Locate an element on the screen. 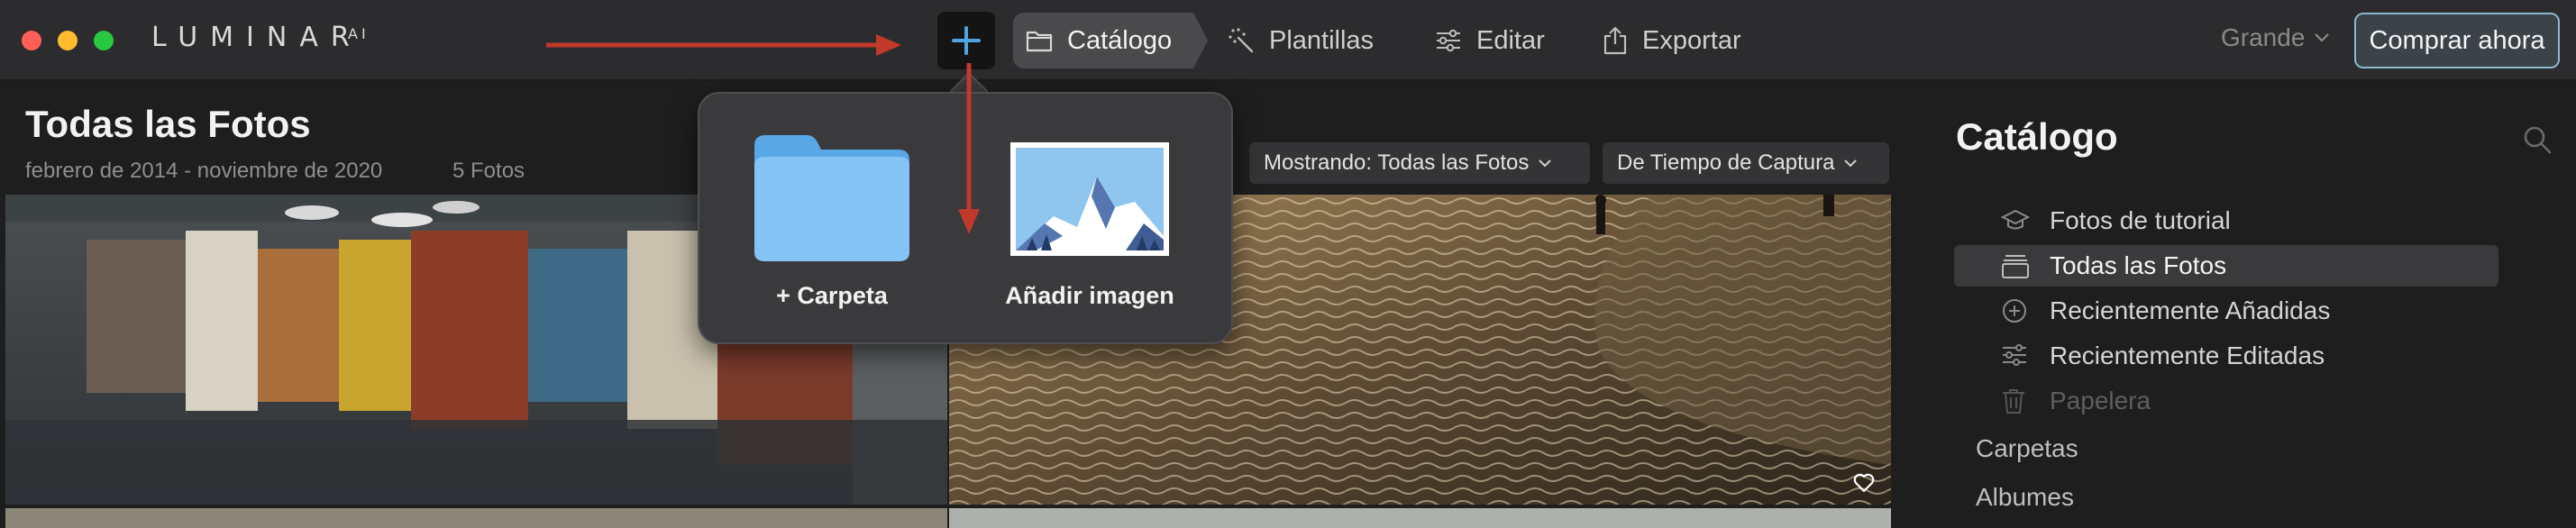 The width and height of the screenshot is (2576, 528). tab-plantillas-label: Plantillas is located at coordinates (1322, 40).